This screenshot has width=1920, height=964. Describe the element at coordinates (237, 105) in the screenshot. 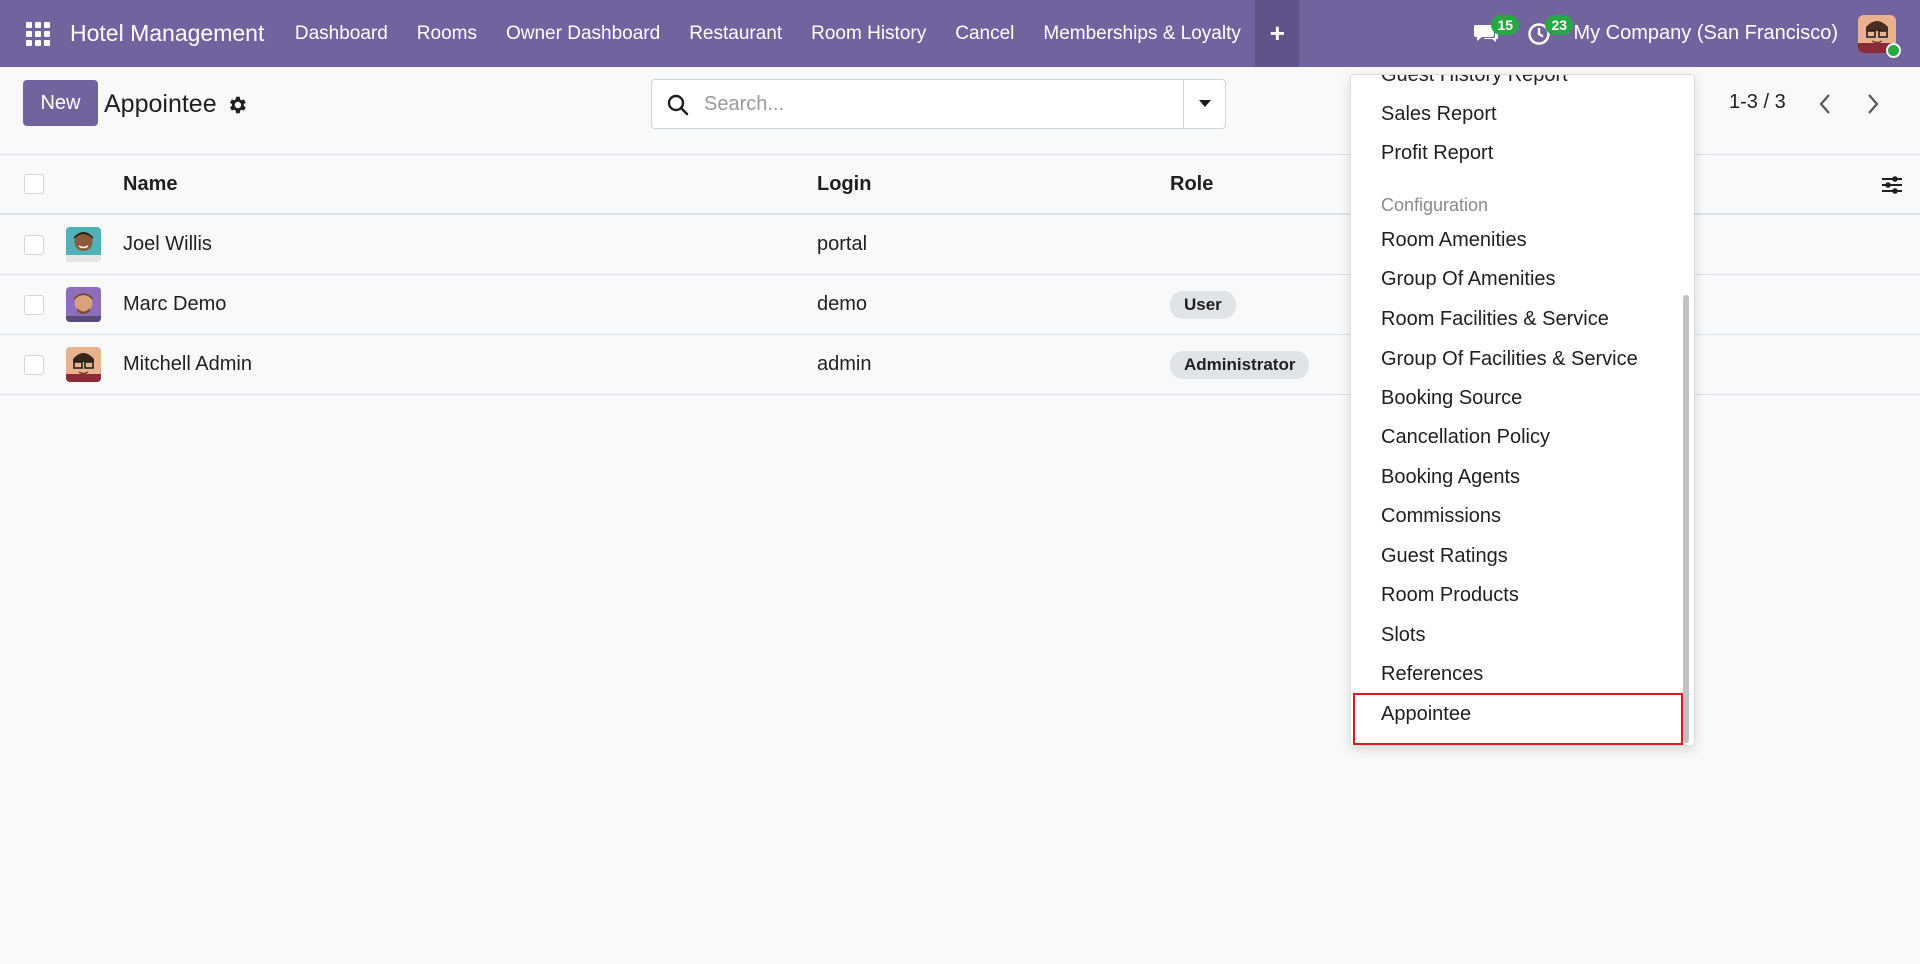

I see `gear-icon` at that location.